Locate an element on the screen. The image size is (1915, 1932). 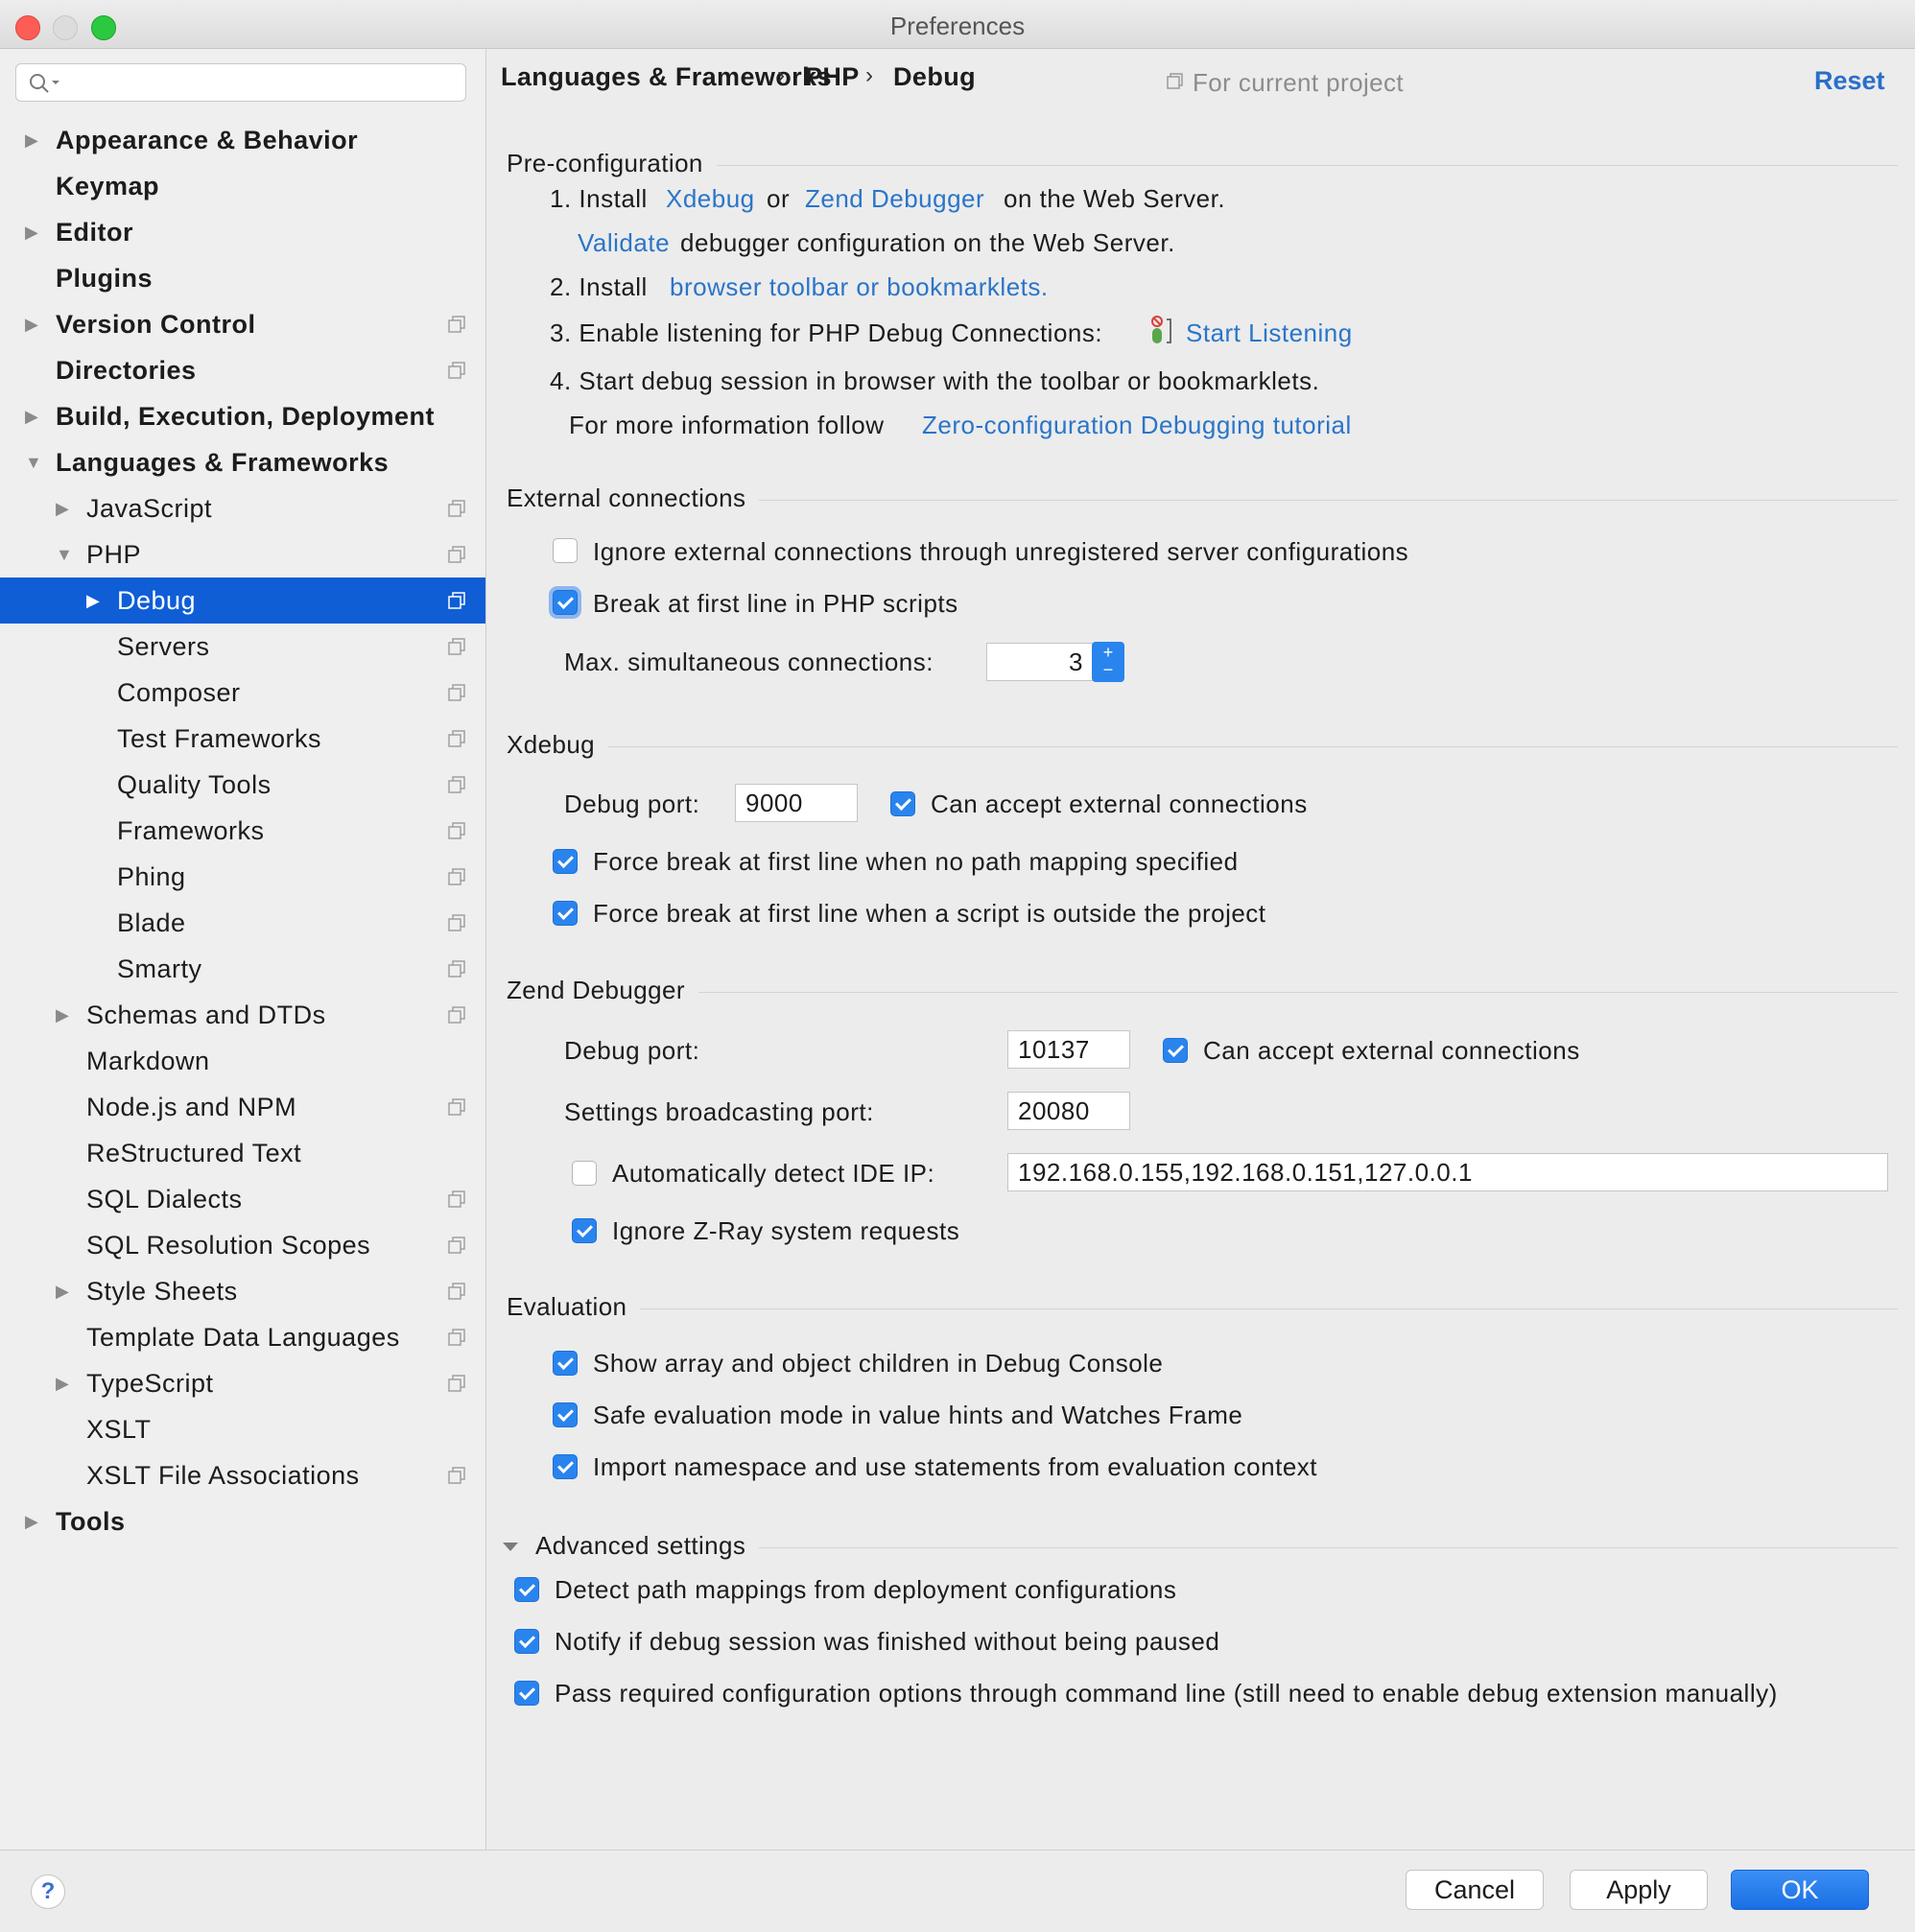
sidebar-item-smarty: Smarty is located at coordinates (242, 969).